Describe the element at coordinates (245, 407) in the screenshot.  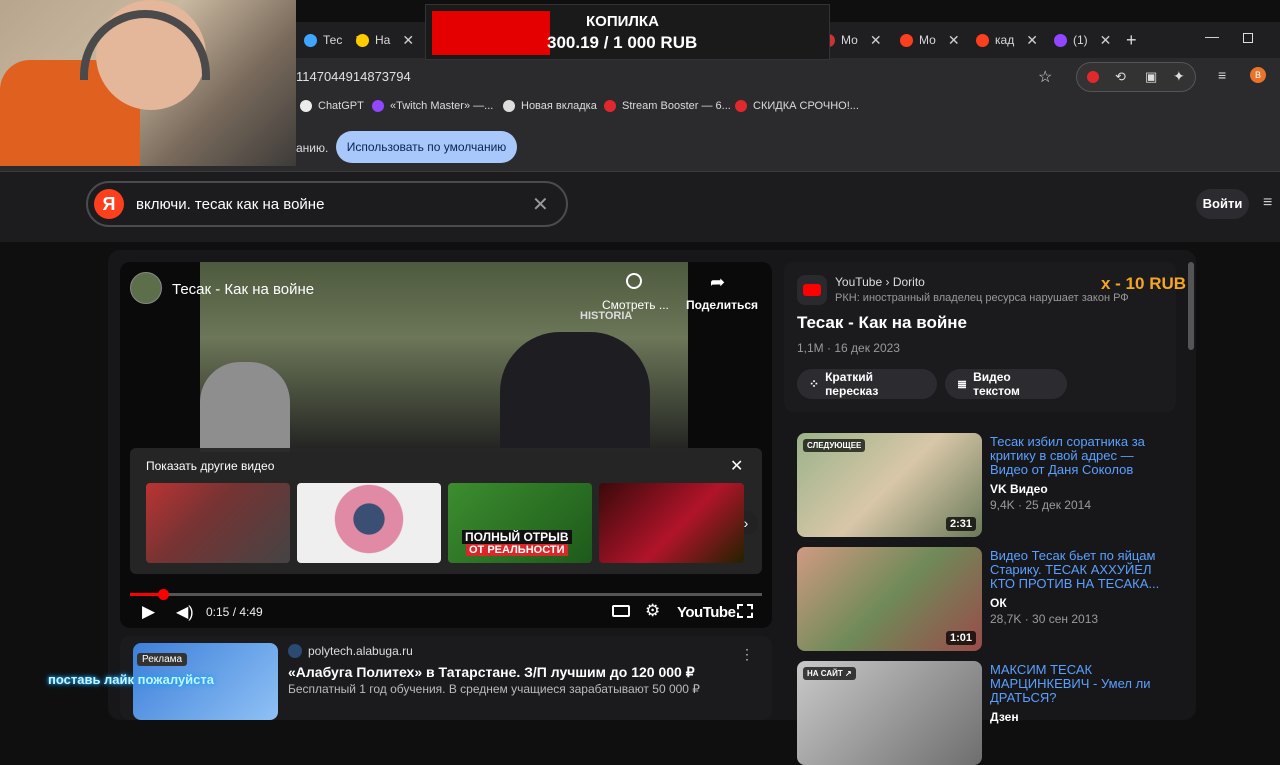
I see `video-figure-left` at that location.